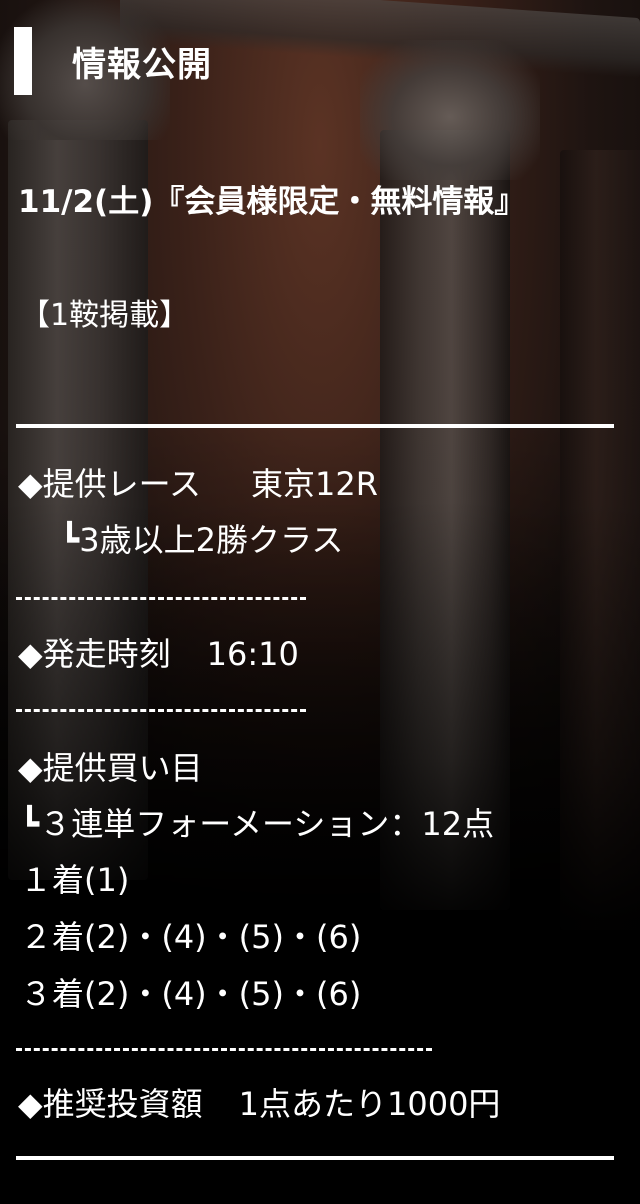  I want to click on amount-row: ◆推奨投資額 1点あたり1000円, so click(259, 1104).